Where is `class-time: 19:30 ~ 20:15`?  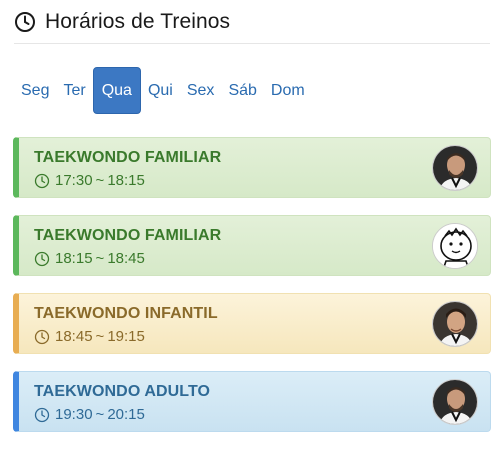
class-time: 19:30 ~ 20:15 is located at coordinates (89, 414).